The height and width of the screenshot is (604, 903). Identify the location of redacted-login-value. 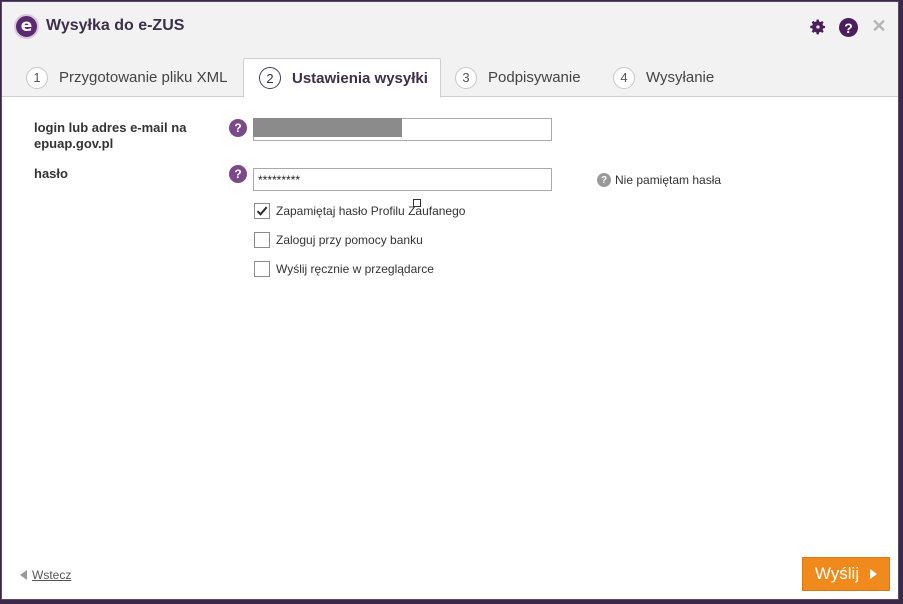
(327, 127).